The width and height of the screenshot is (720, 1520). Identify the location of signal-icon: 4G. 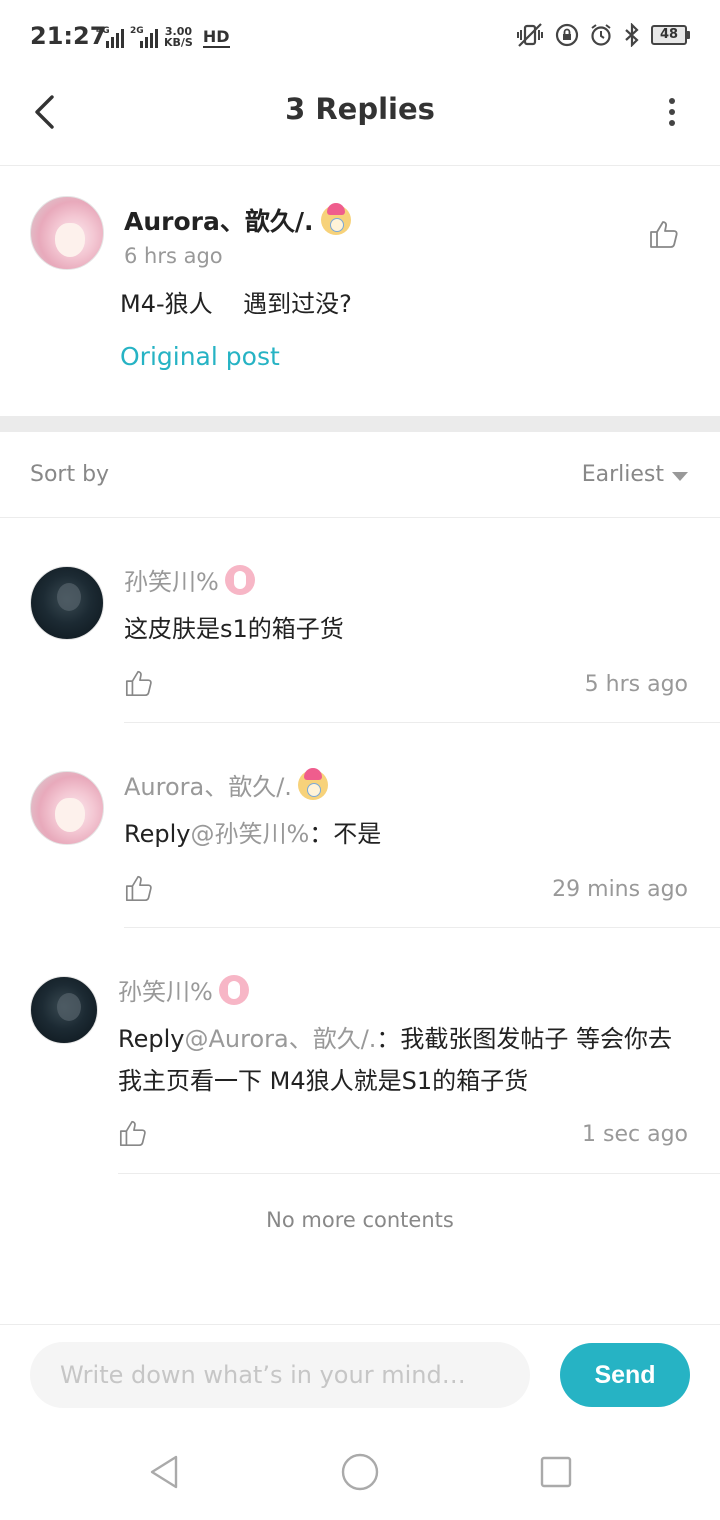
(110, 37).